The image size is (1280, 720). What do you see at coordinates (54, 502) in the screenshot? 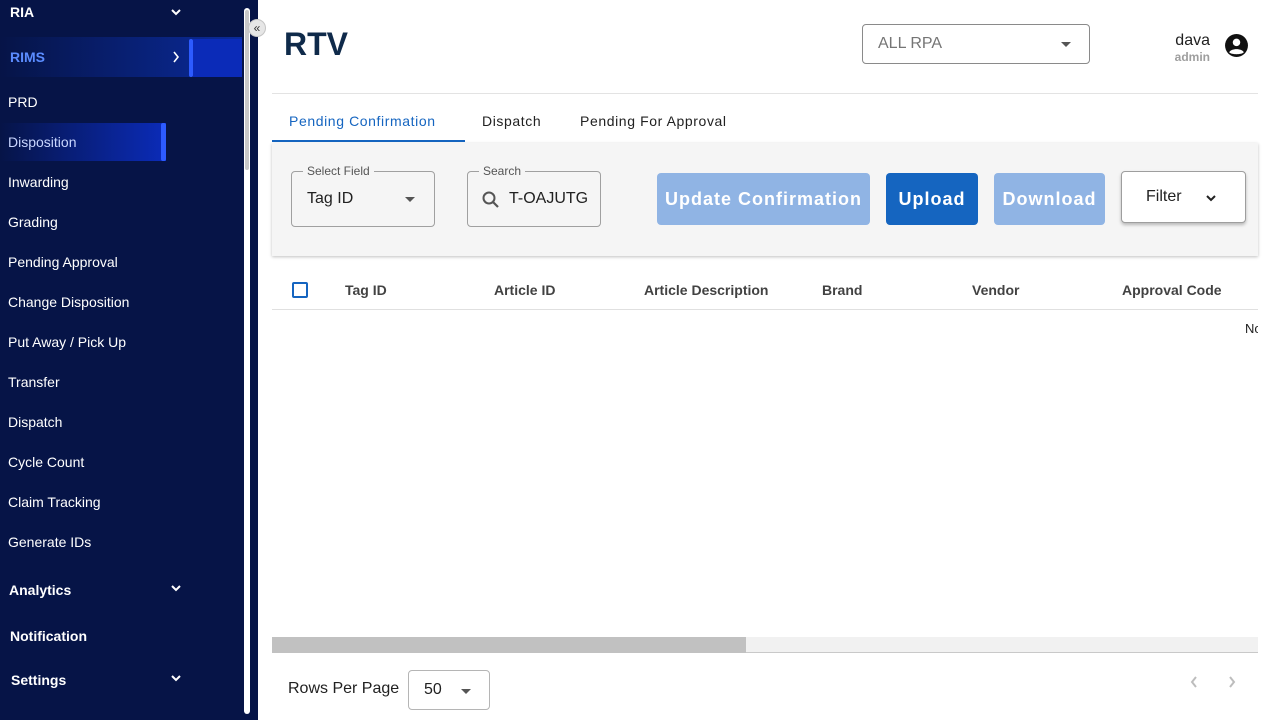
I see `sidebar-item-label: Claim Tracking` at bounding box center [54, 502].